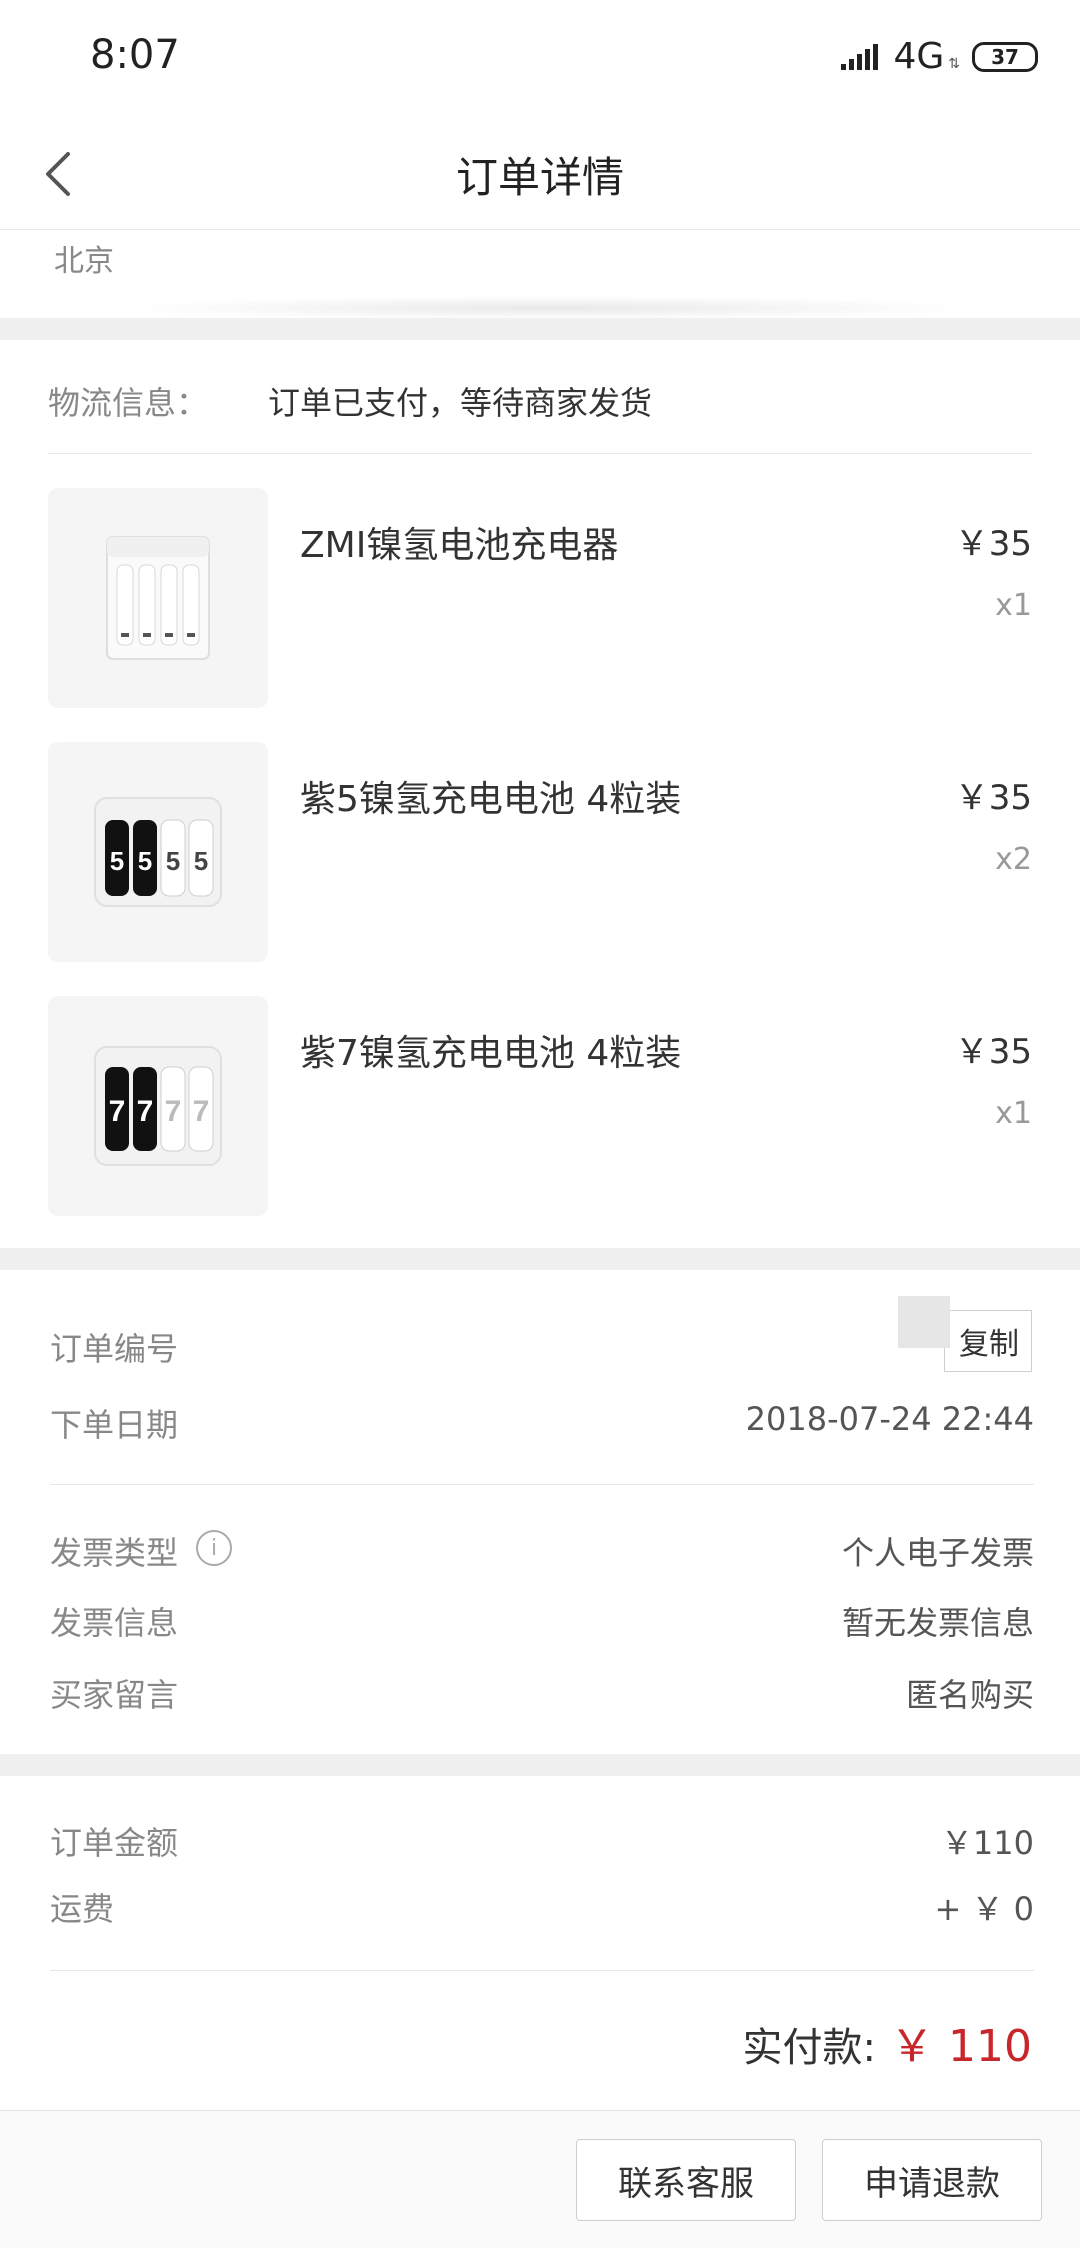 The height and width of the screenshot is (2248, 1080). Describe the element at coordinates (114, 1425) in the screenshot. I see `order-date-label: 下单日期` at that location.